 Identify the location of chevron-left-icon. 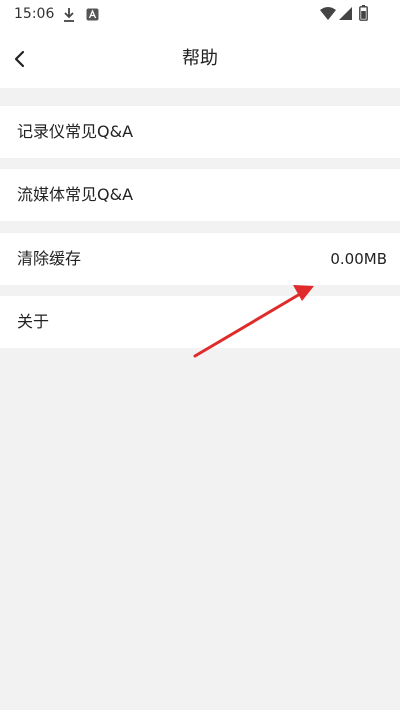
(19, 59).